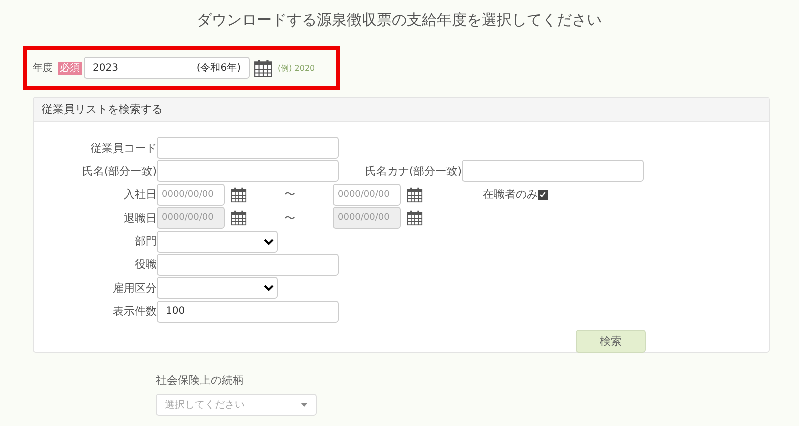 The image size is (799, 426). What do you see at coordinates (70, 68) in the screenshot?
I see `required-badge: 必須` at bounding box center [70, 68].